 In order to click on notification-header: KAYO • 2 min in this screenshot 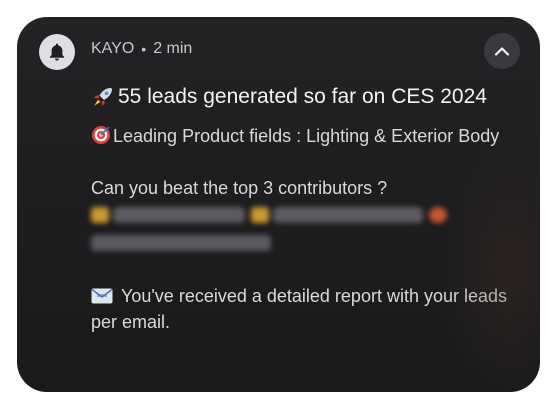, I will do `click(141, 49)`.